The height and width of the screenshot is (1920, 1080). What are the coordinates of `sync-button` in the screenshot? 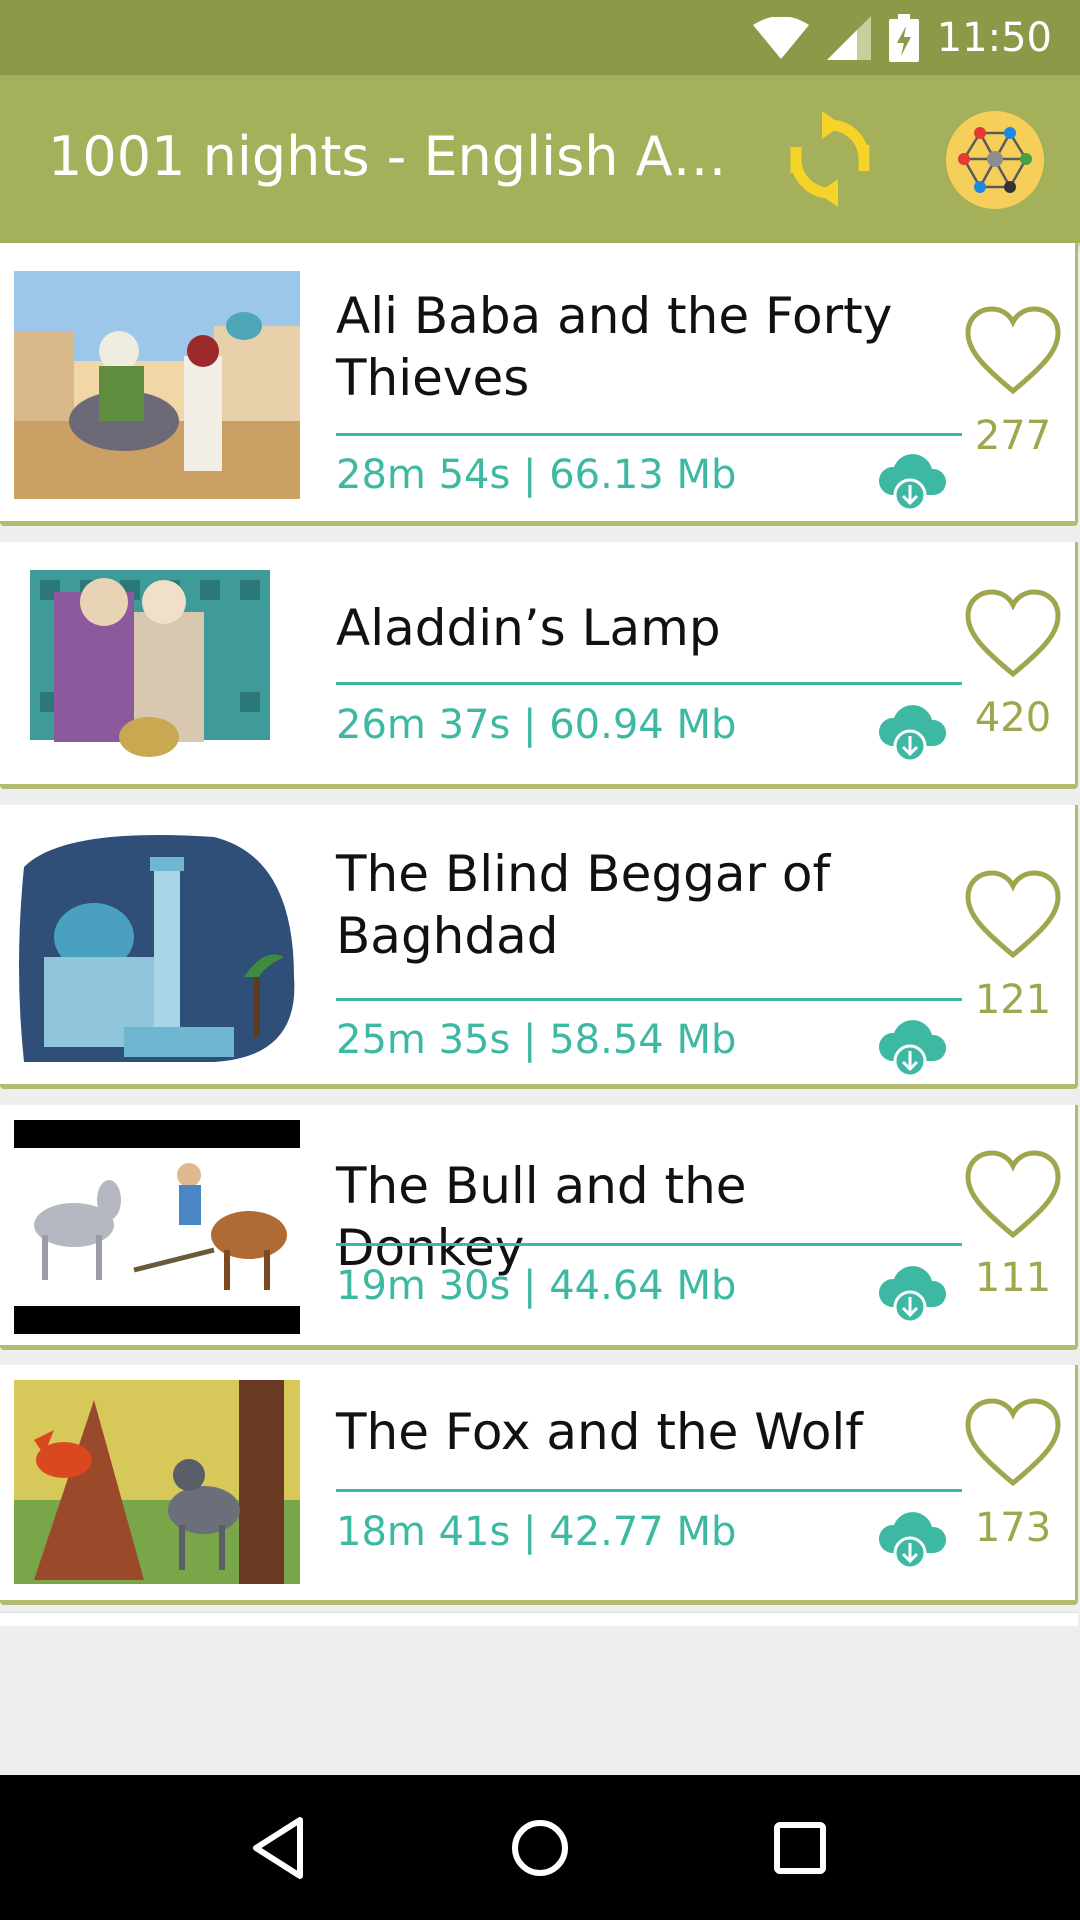 It's located at (830, 159).